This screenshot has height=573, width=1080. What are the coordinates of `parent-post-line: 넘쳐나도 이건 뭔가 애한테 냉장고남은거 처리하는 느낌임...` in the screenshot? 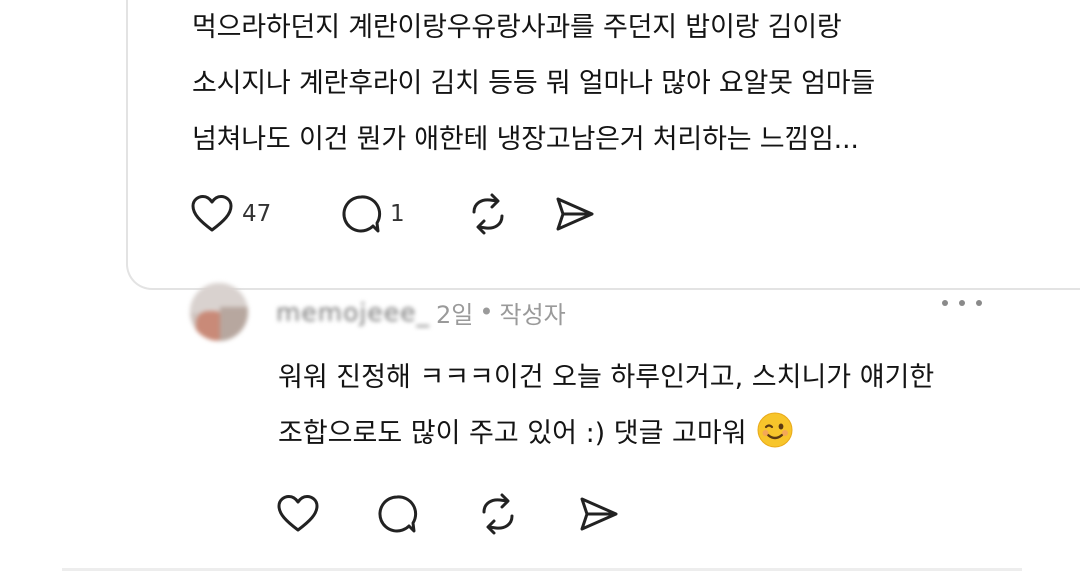 It's located at (525, 139).